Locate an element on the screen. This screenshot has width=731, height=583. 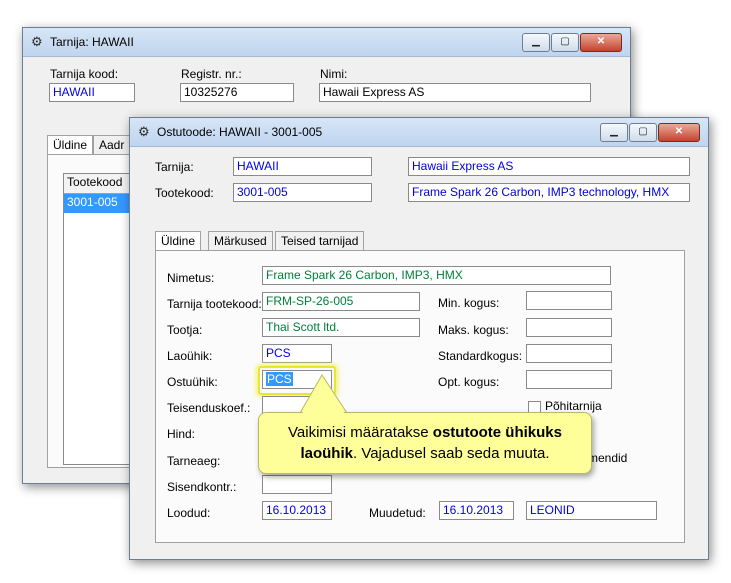
supplier-product-code-label: Tarnija tootekood: is located at coordinates (214, 304).